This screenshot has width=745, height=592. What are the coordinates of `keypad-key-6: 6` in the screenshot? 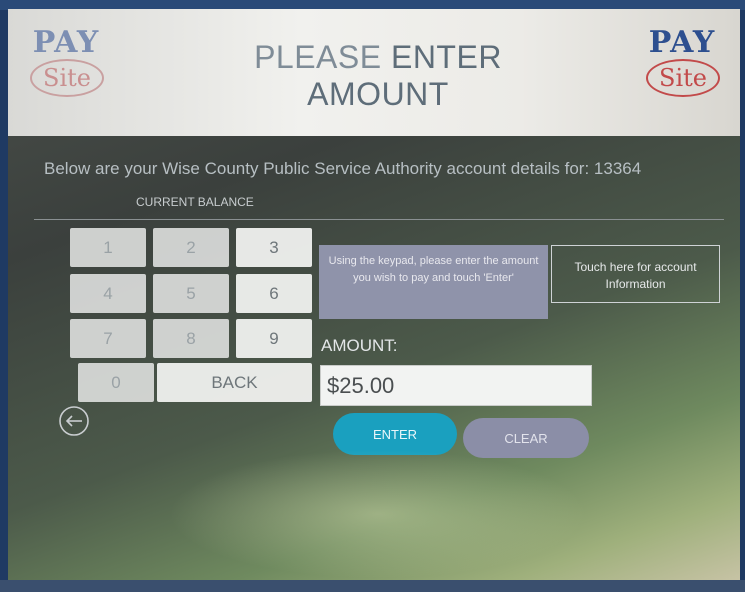 It's located at (274, 293).